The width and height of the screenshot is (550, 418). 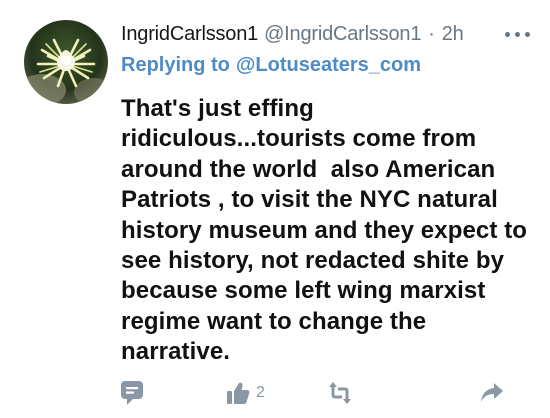 I want to click on replying-to: Replying to @Lotuseaters_com, so click(x=271, y=65).